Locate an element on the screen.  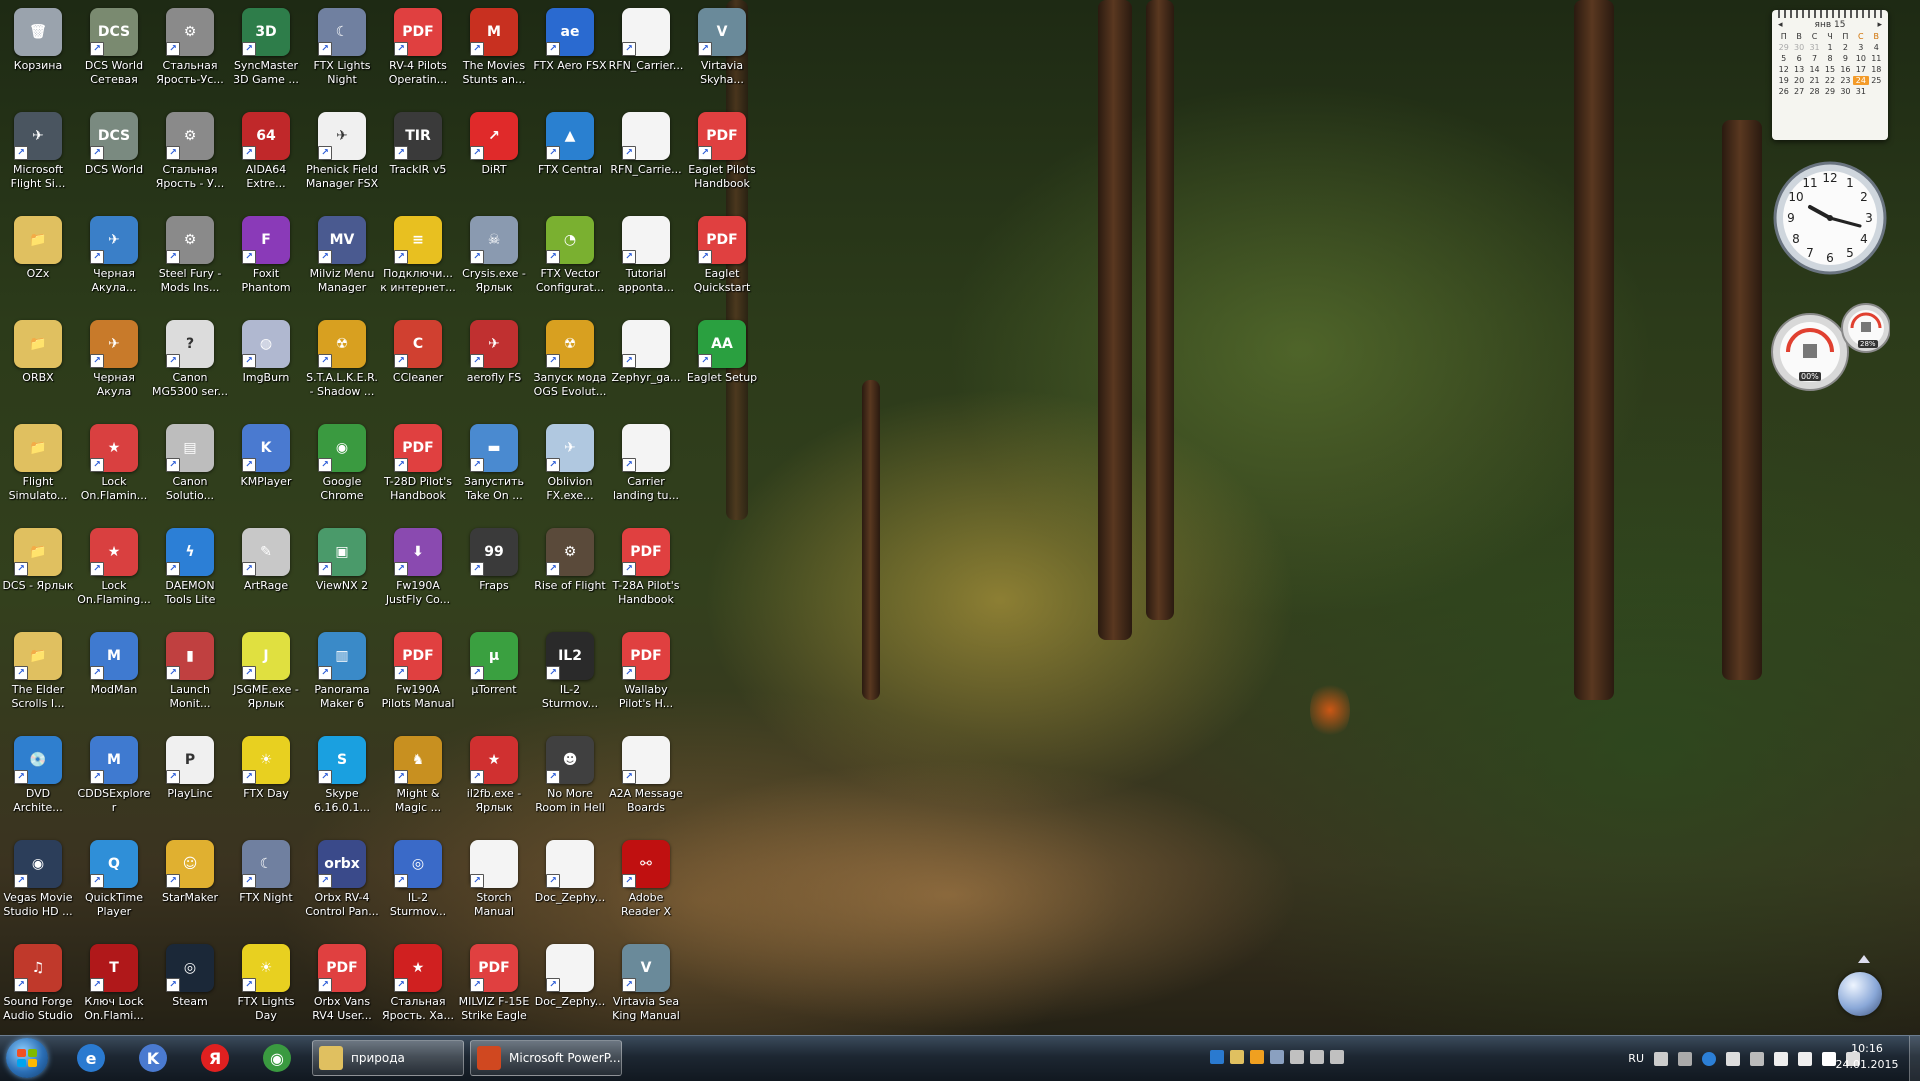
desktop-icon: ae ↗ FTX Aero FSX is located at coordinates (570, 54).